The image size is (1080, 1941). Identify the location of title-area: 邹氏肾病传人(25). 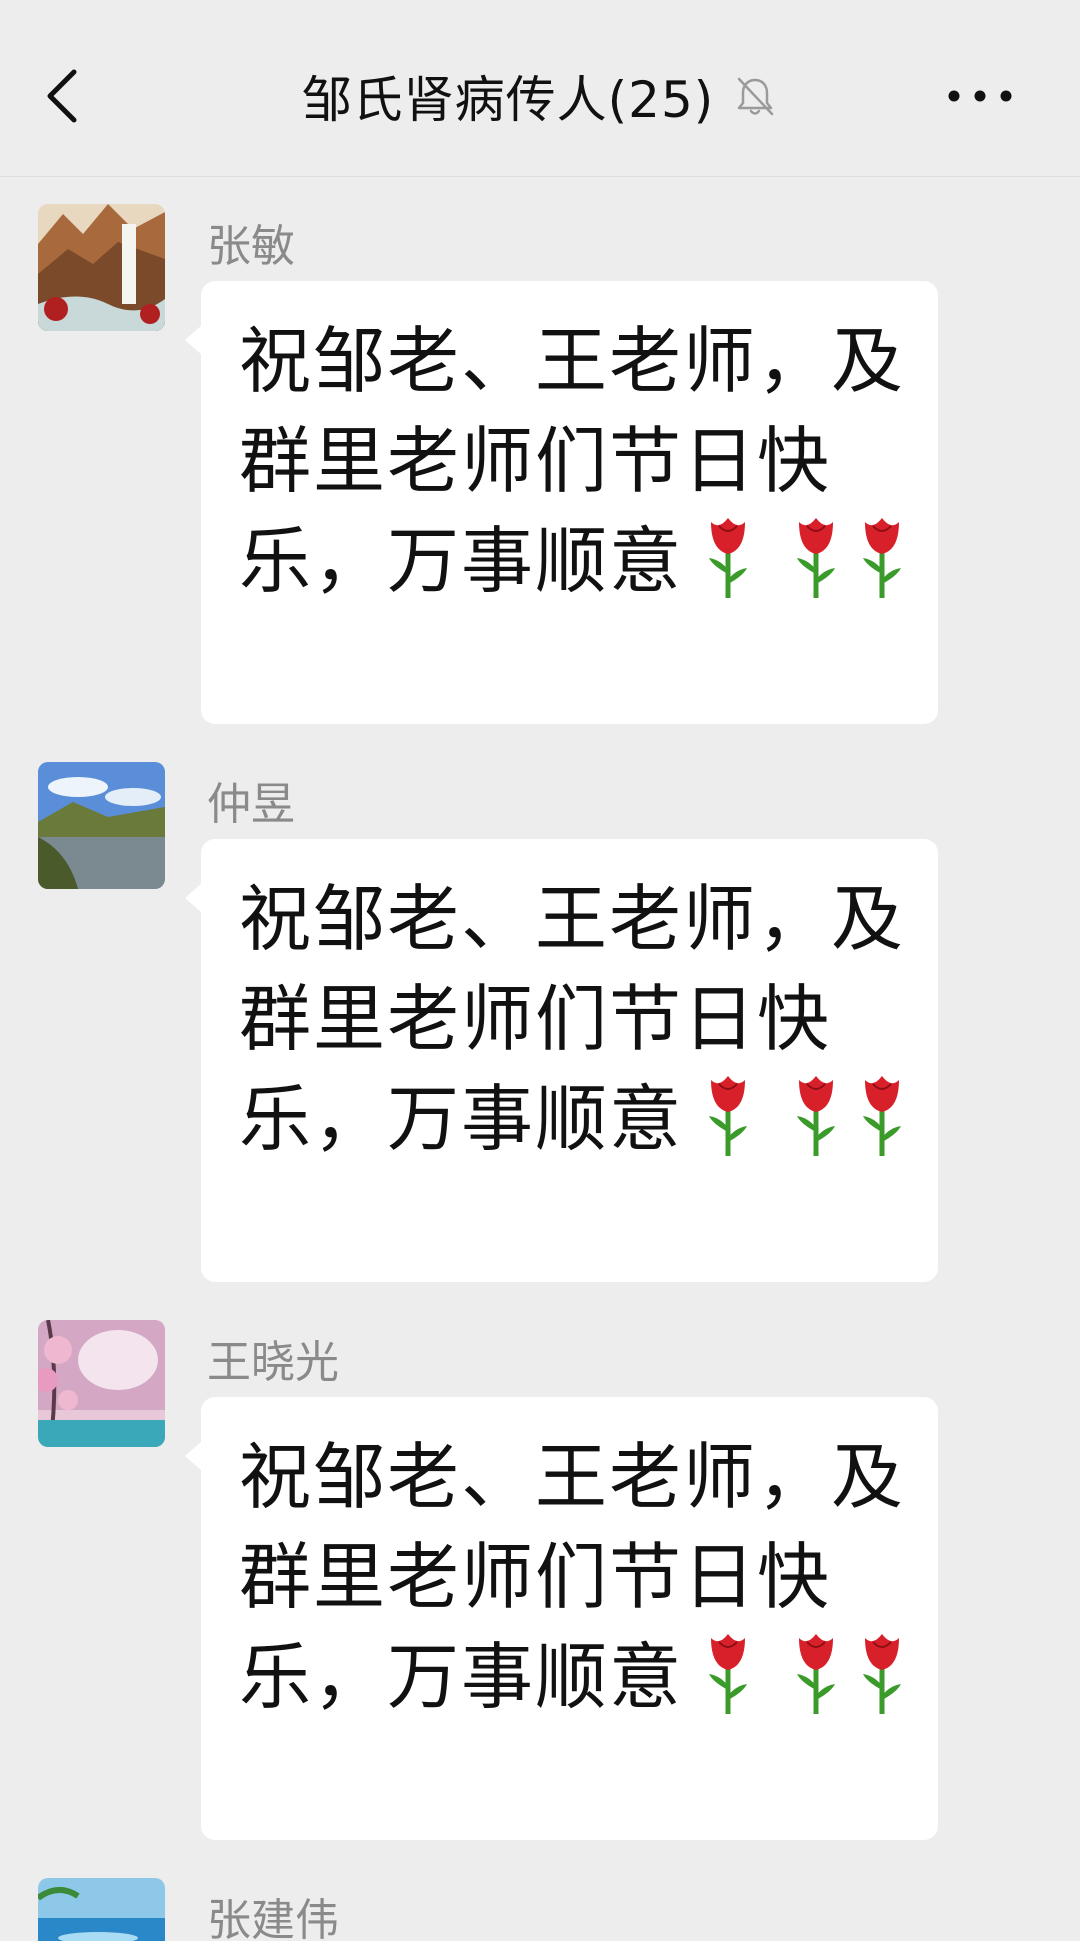
(540, 96).